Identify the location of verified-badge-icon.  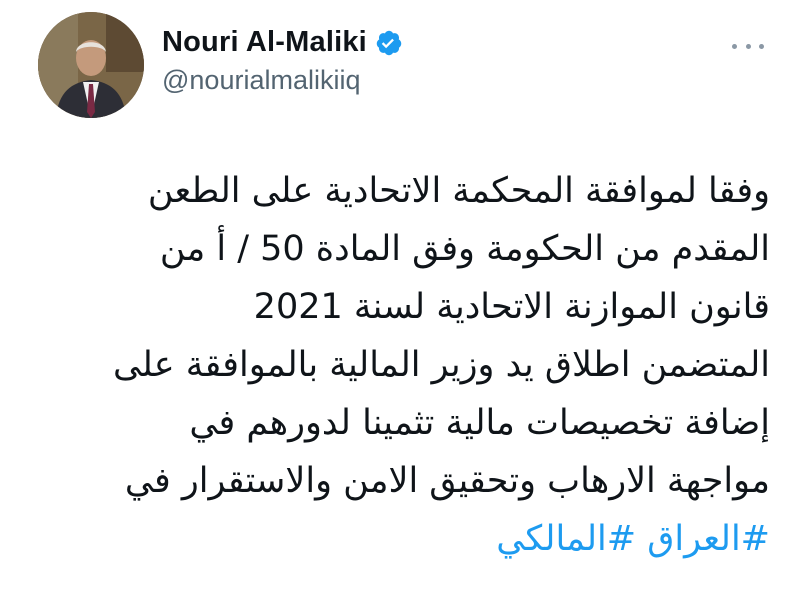
(389, 43).